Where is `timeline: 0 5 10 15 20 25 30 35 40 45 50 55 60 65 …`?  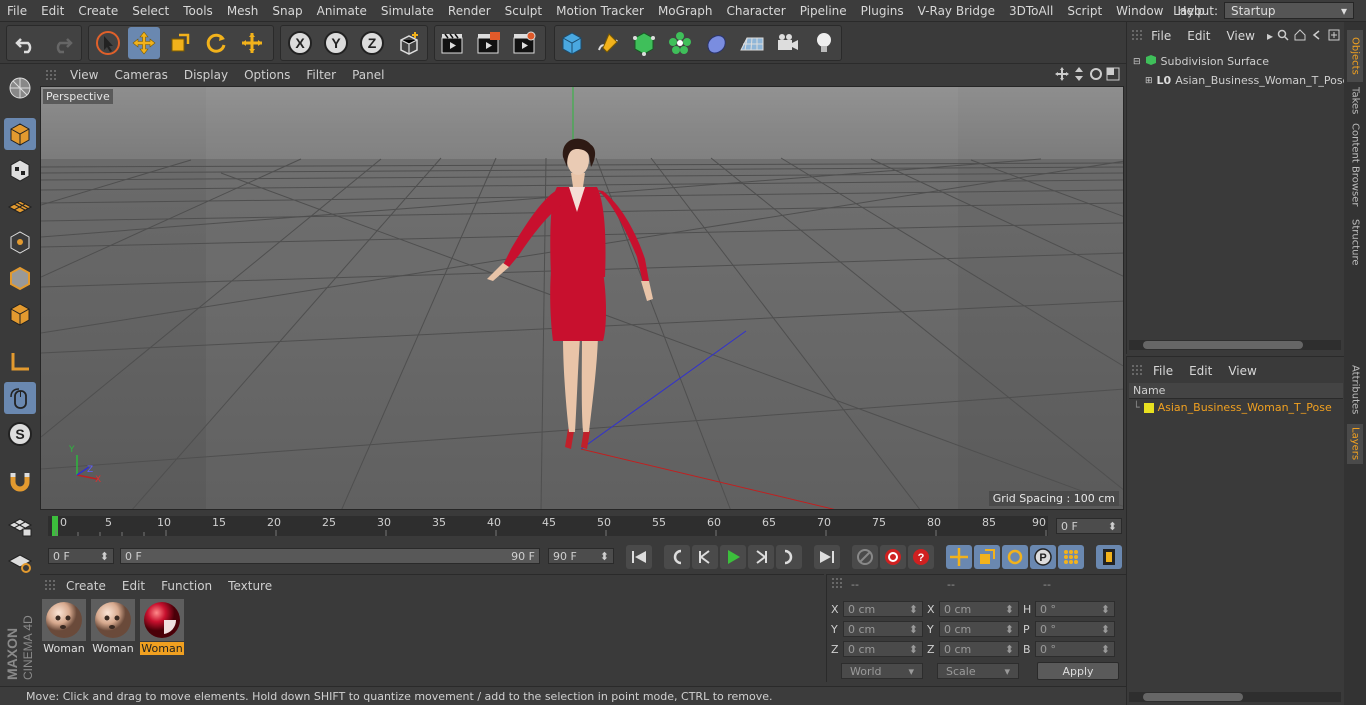 timeline: 0 5 10 15 20 25 30 35 40 45 50 55 60 65 … is located at coordinates (583, 527).